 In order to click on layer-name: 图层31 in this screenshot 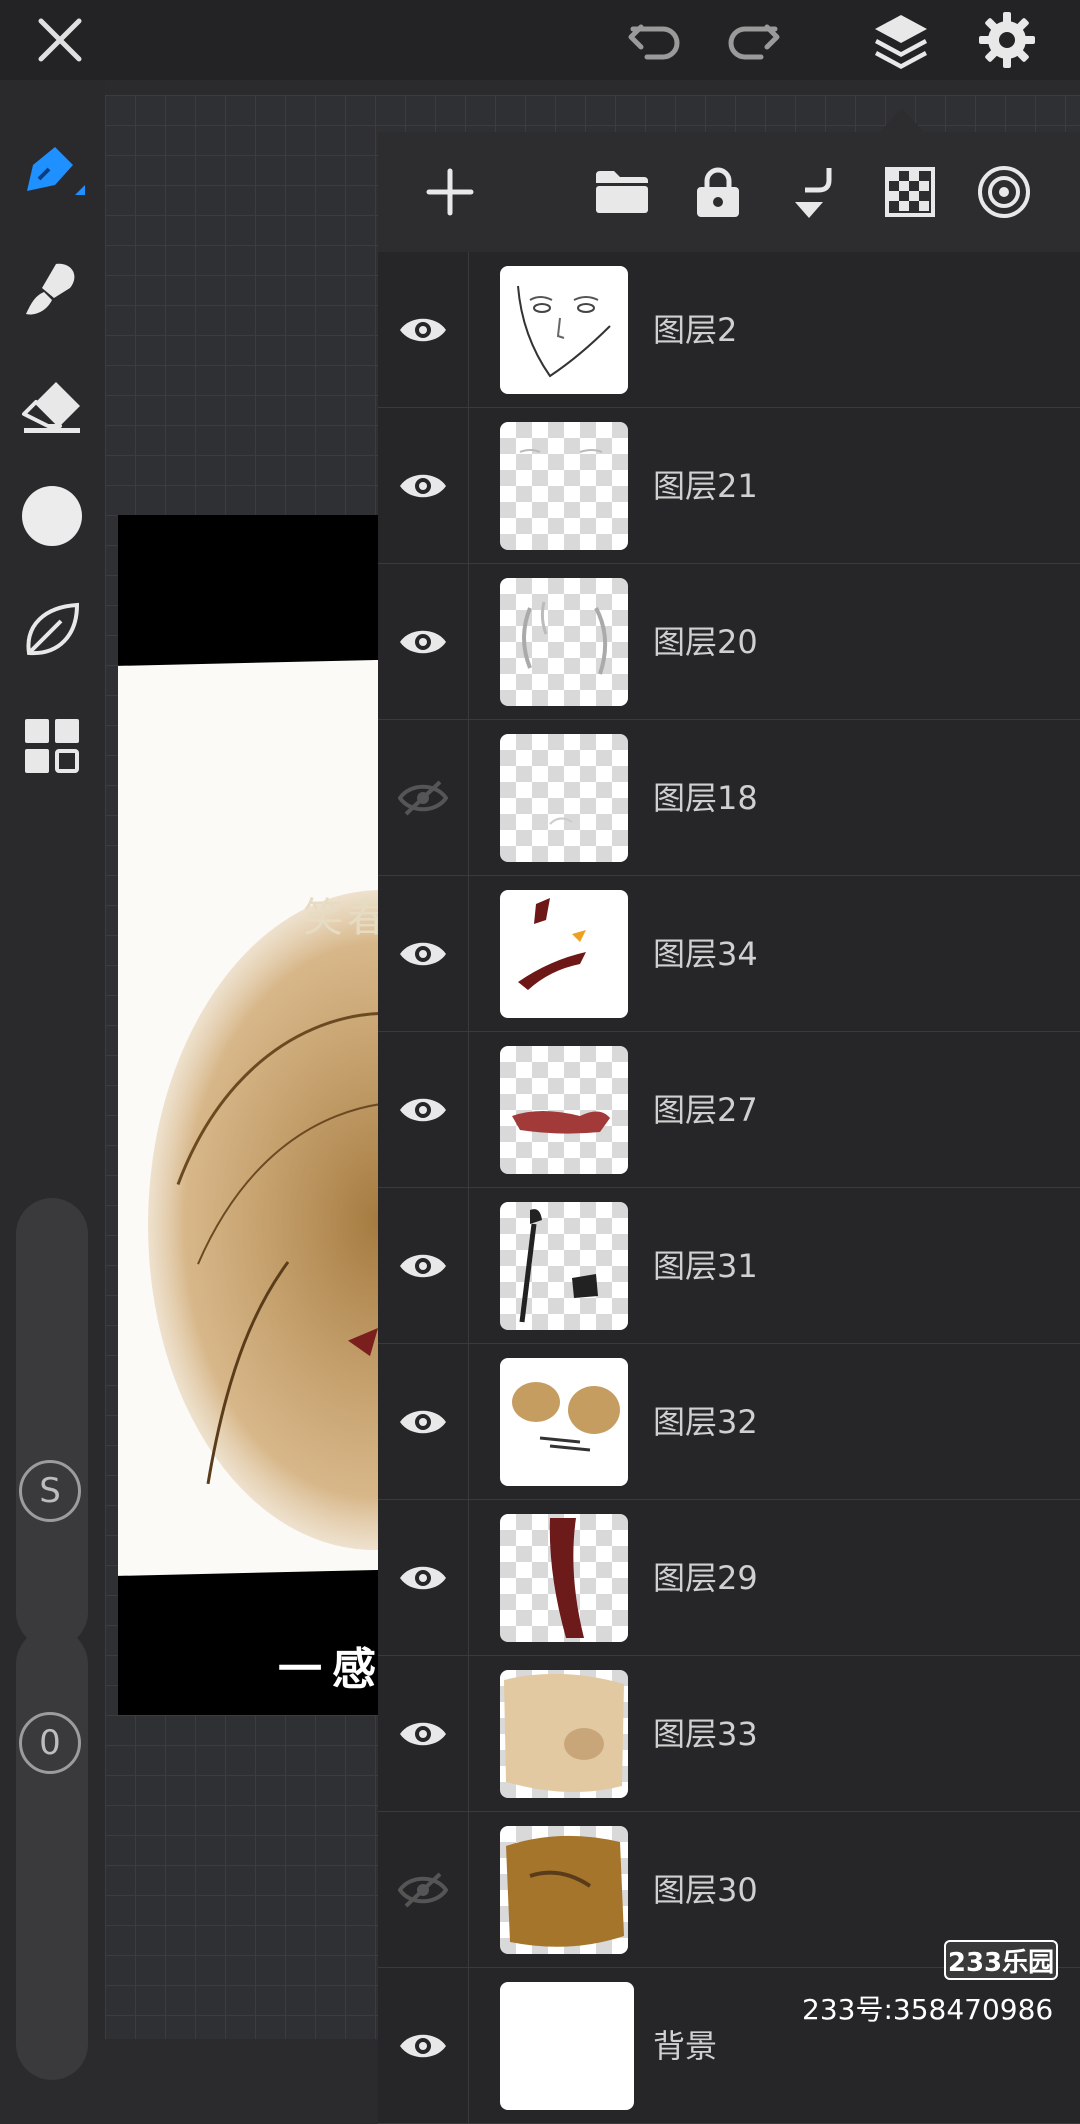, I will do `click(705, 1266)`.